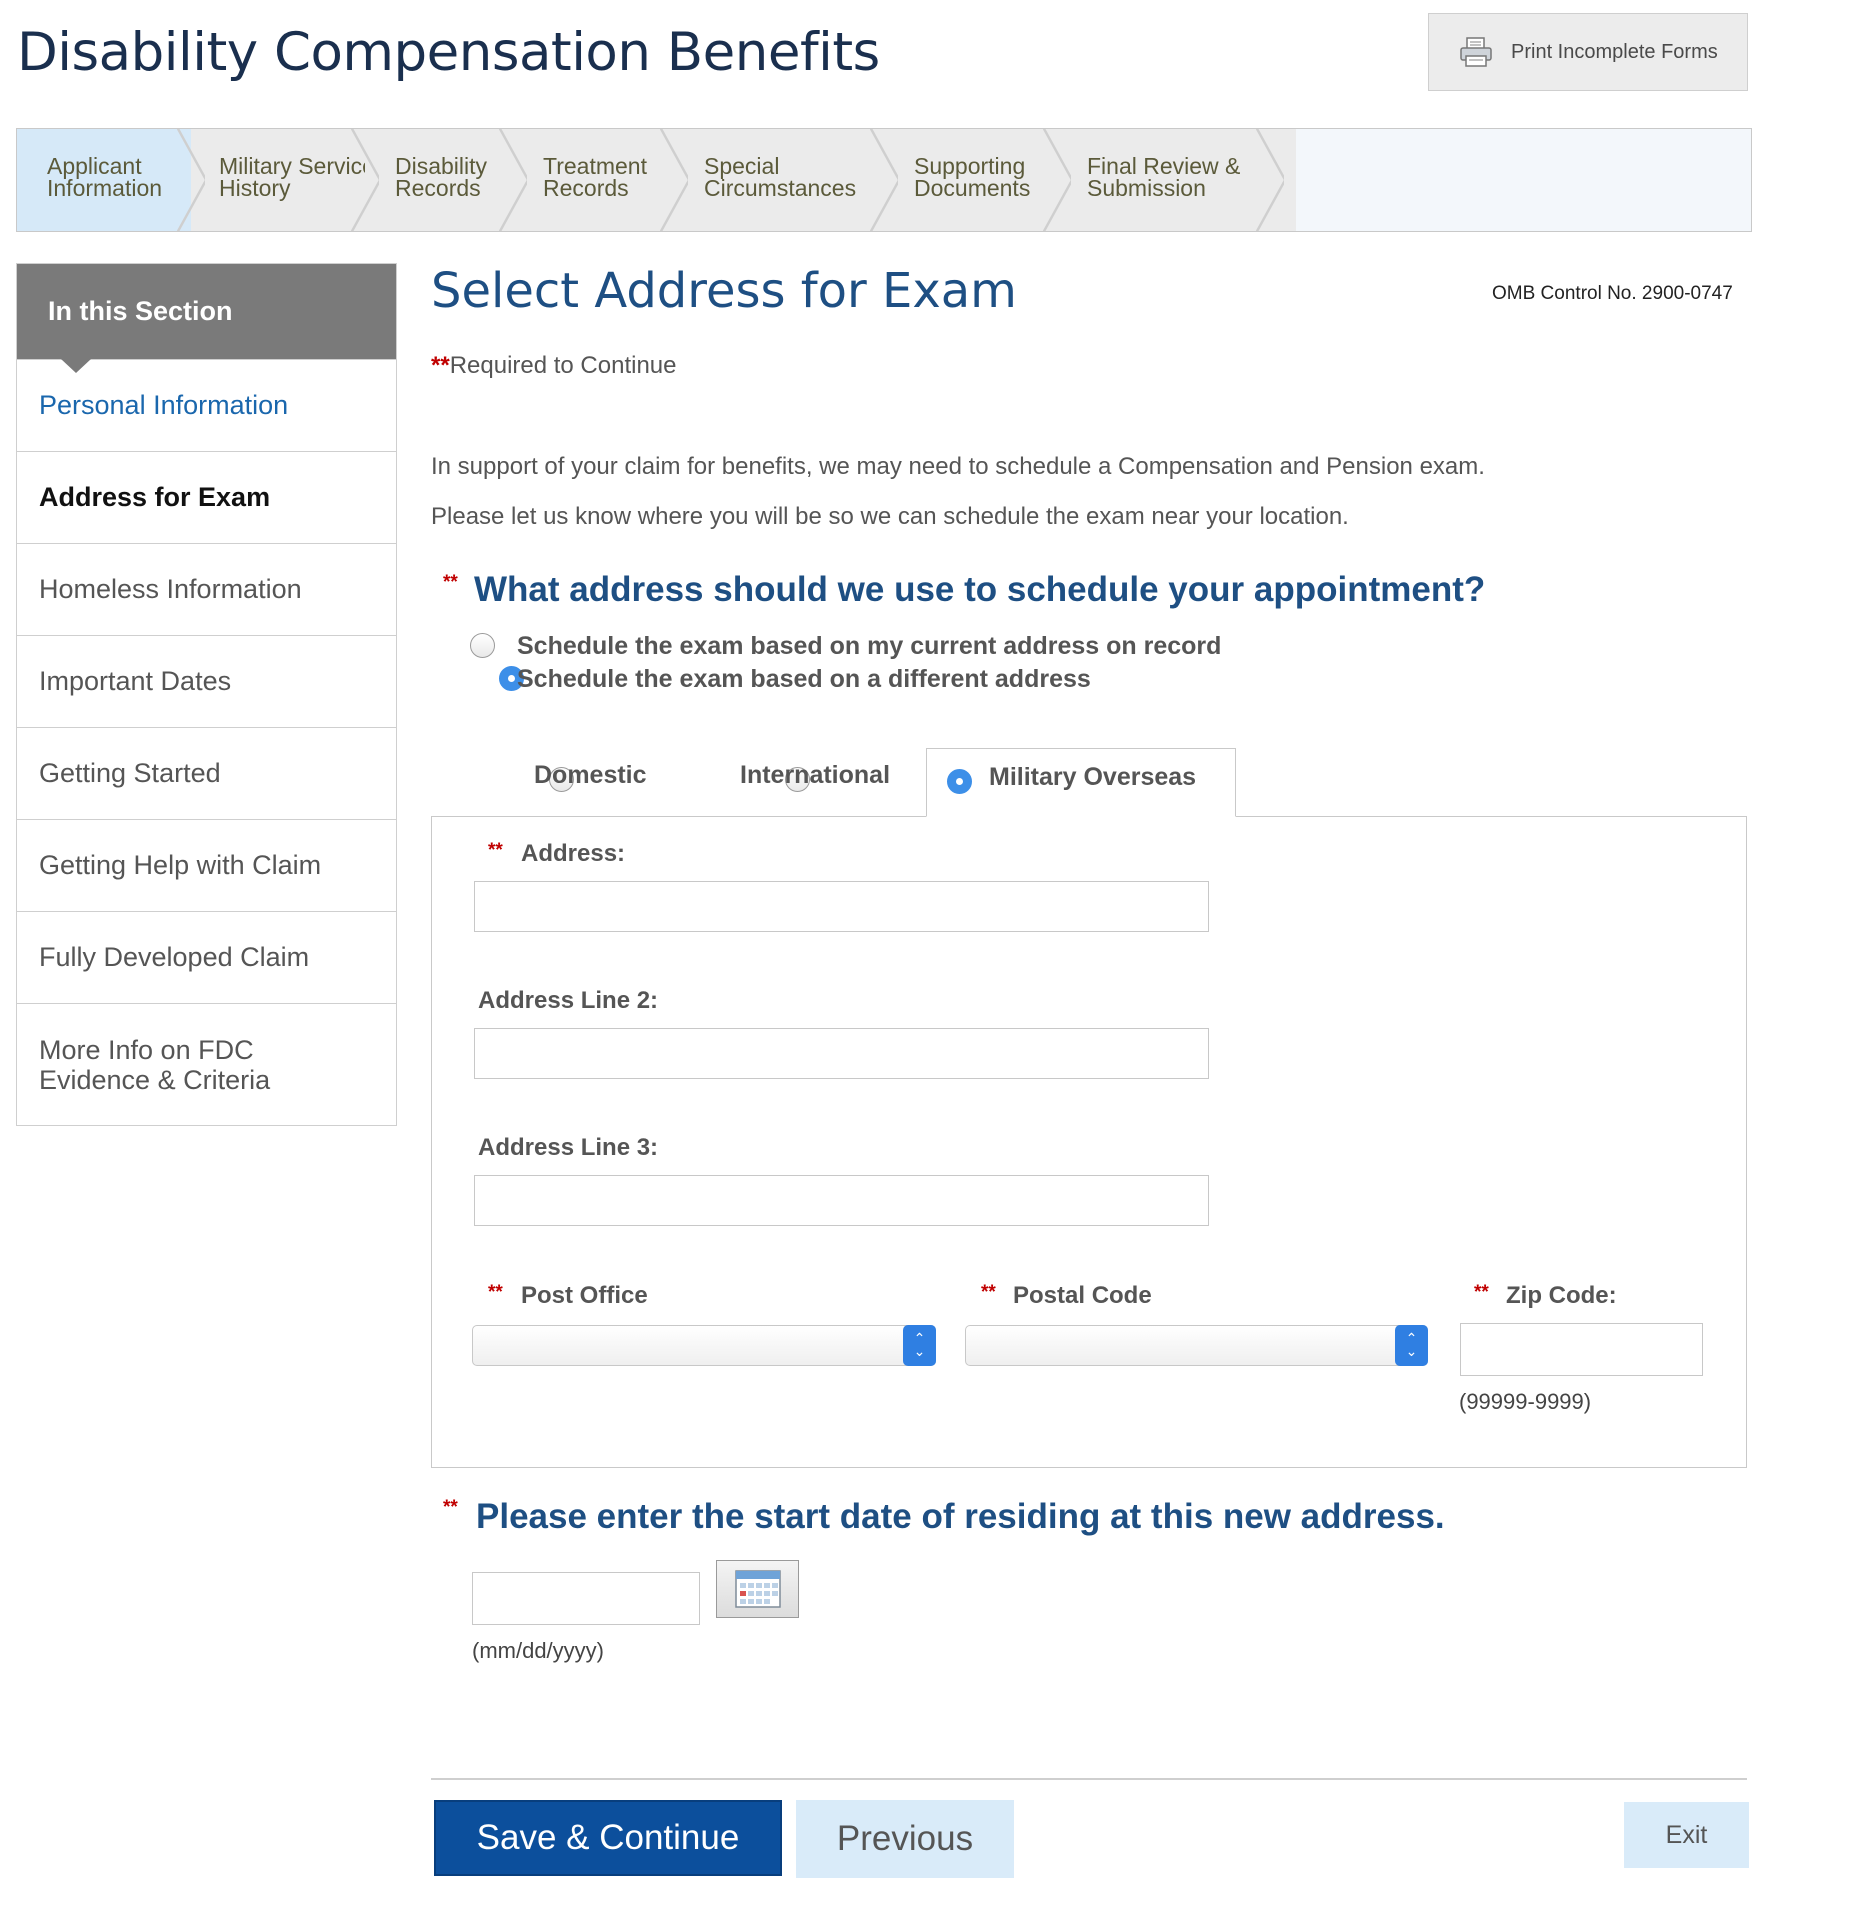  What do you see at coordinates (441, 166) in the screenshot?
I see `step-label: Disability` at bounding box center [441, 166].